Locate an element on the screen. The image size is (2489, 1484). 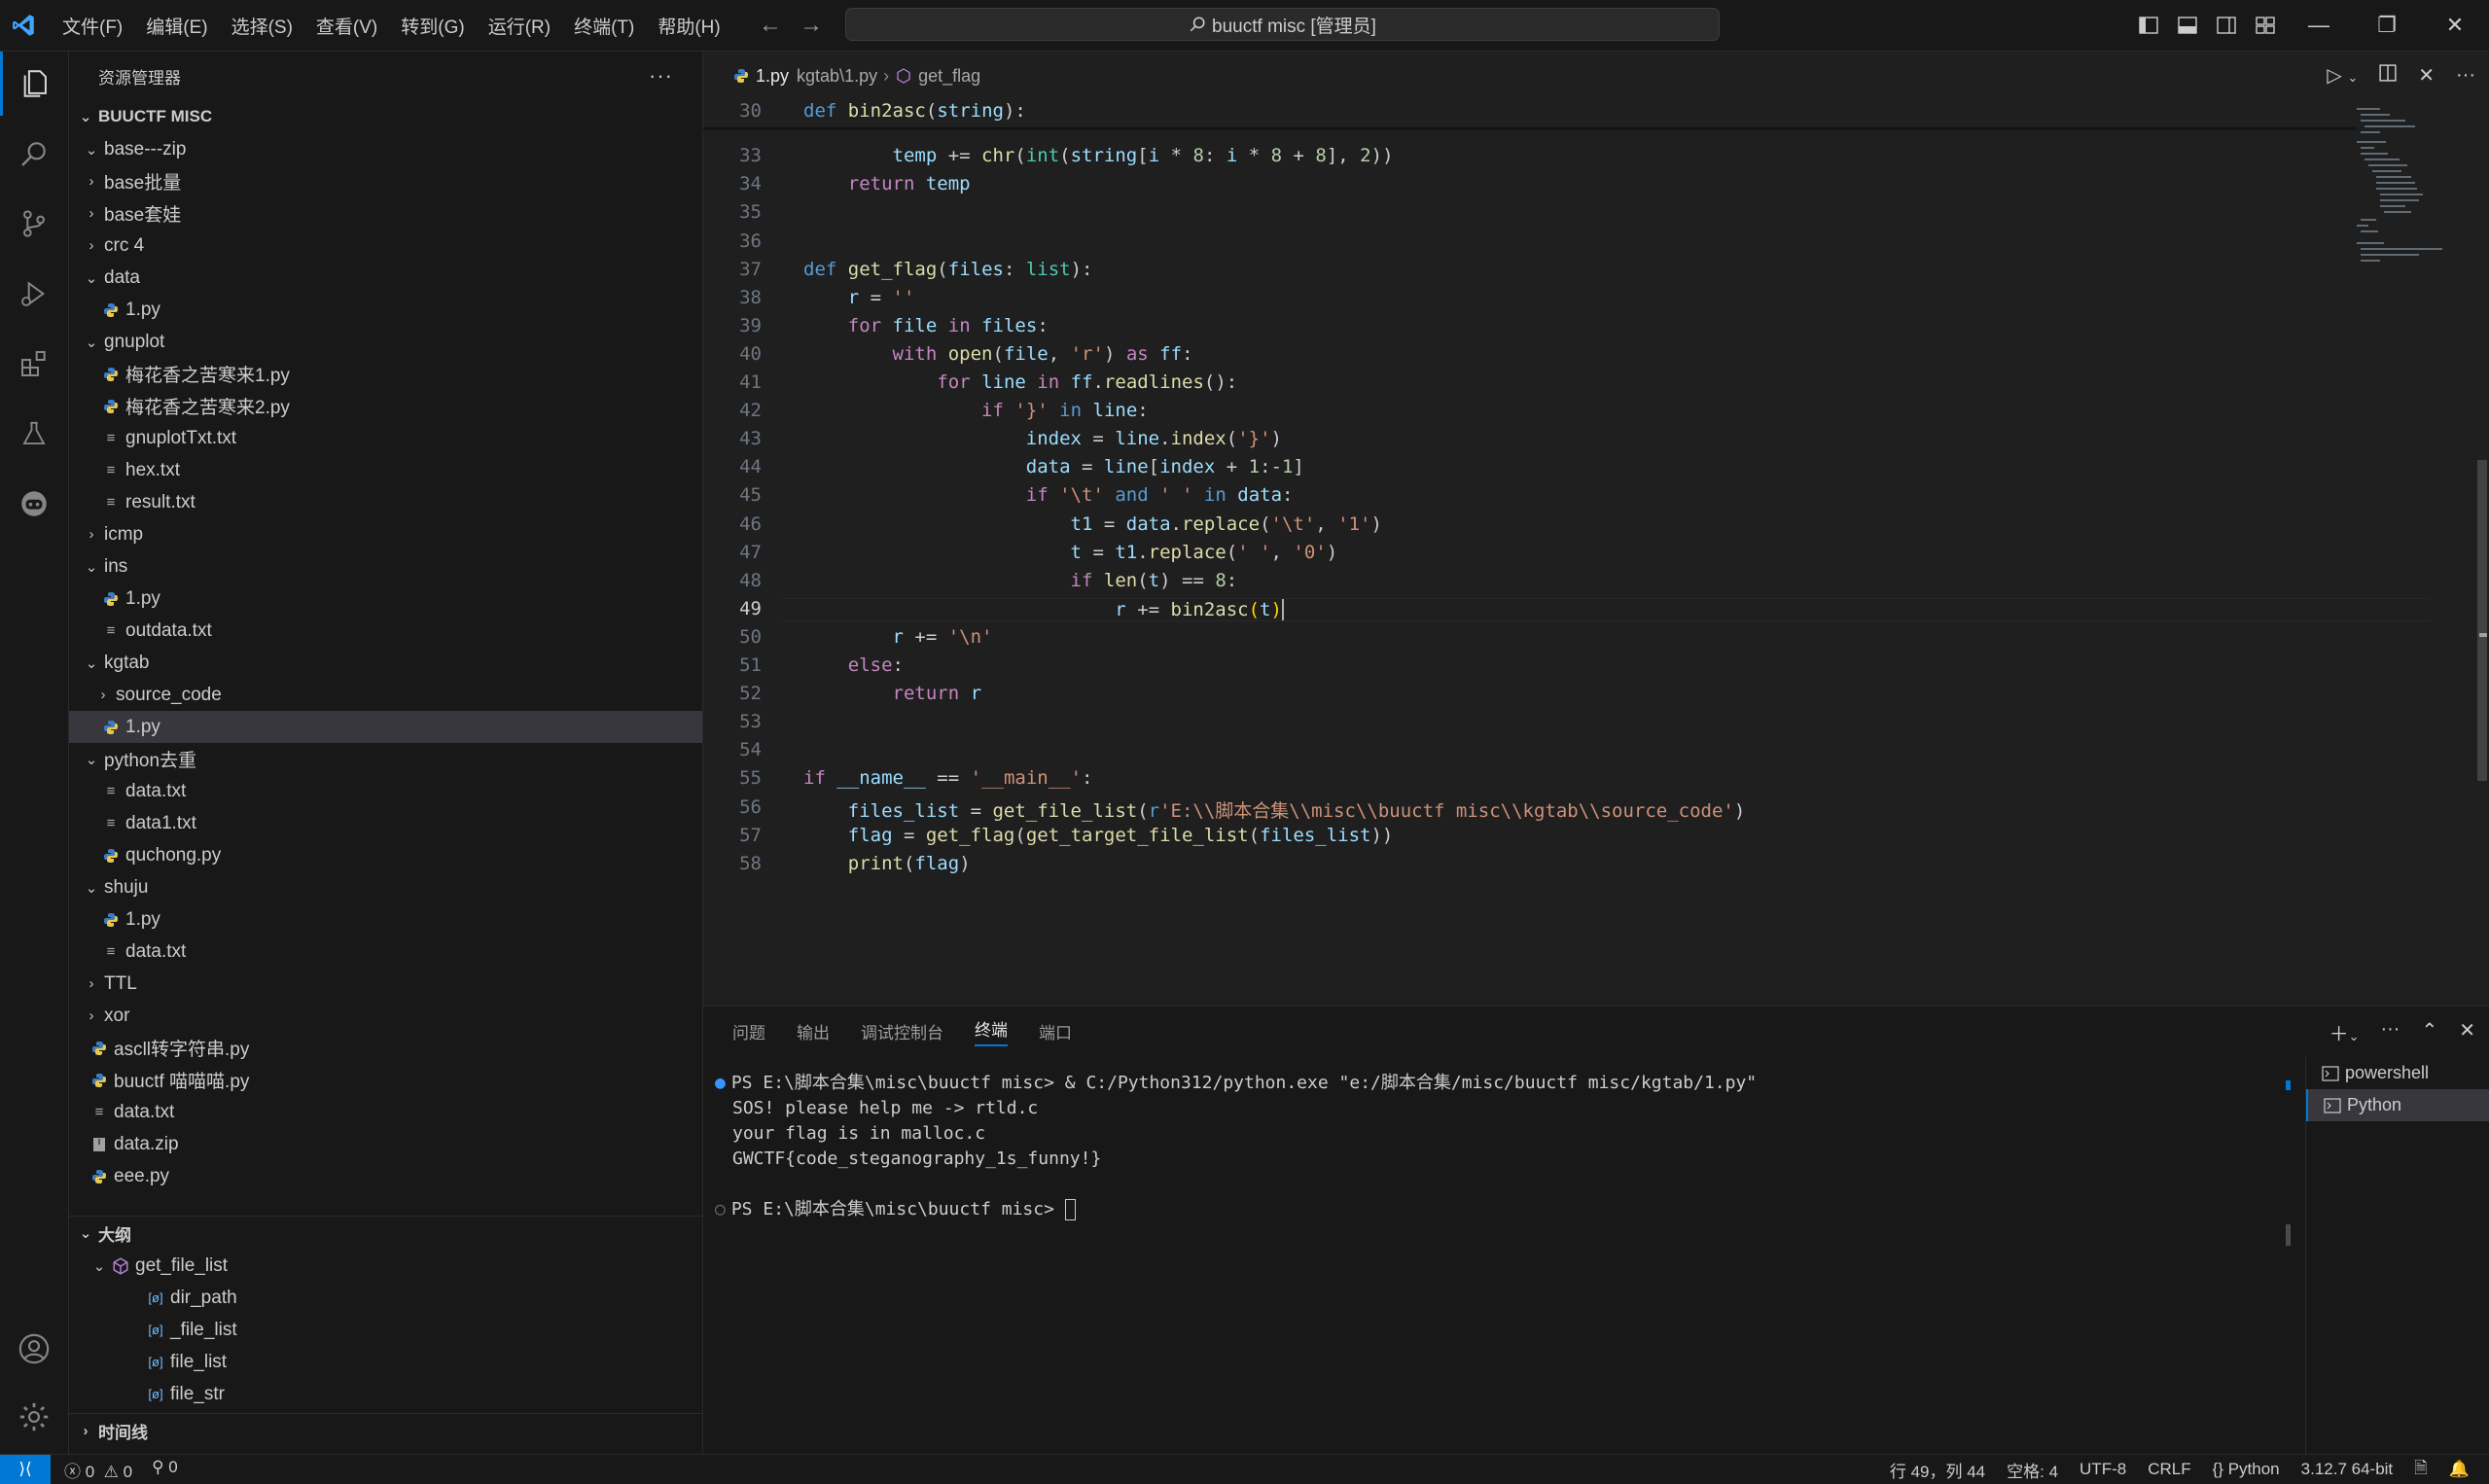
tree-folder: › xor is located at coordinates (385, 1016).